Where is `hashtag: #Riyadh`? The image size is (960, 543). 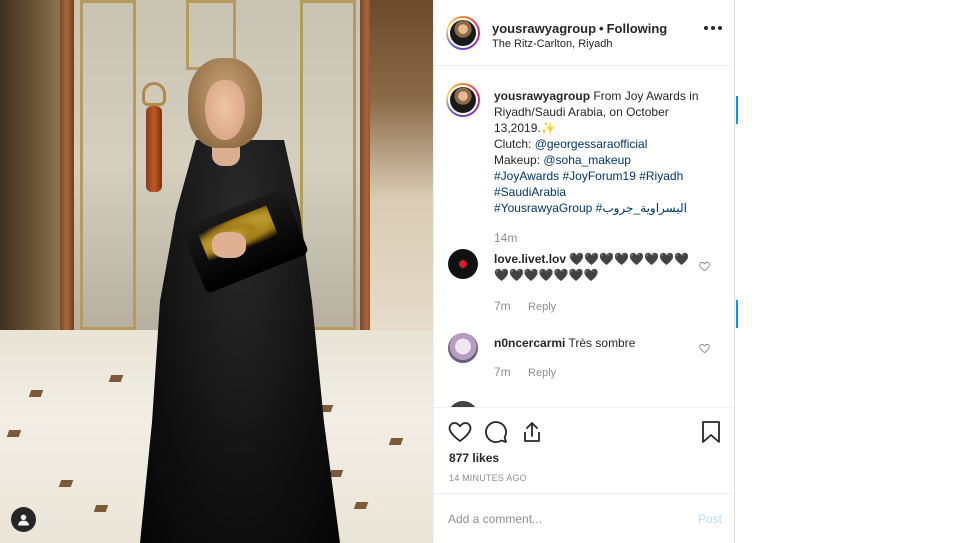
hashtag: #Riyadh is located at coordinates (661, 176).